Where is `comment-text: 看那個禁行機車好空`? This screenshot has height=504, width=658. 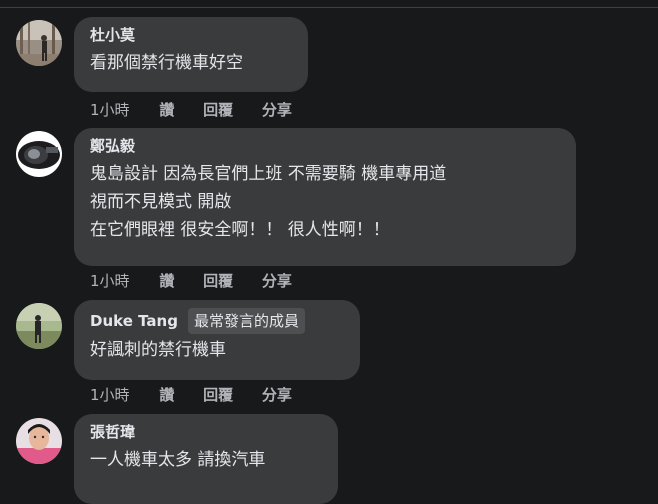 comment-text: 看那個禁行機車好空 is located at coordinates (166, 63).